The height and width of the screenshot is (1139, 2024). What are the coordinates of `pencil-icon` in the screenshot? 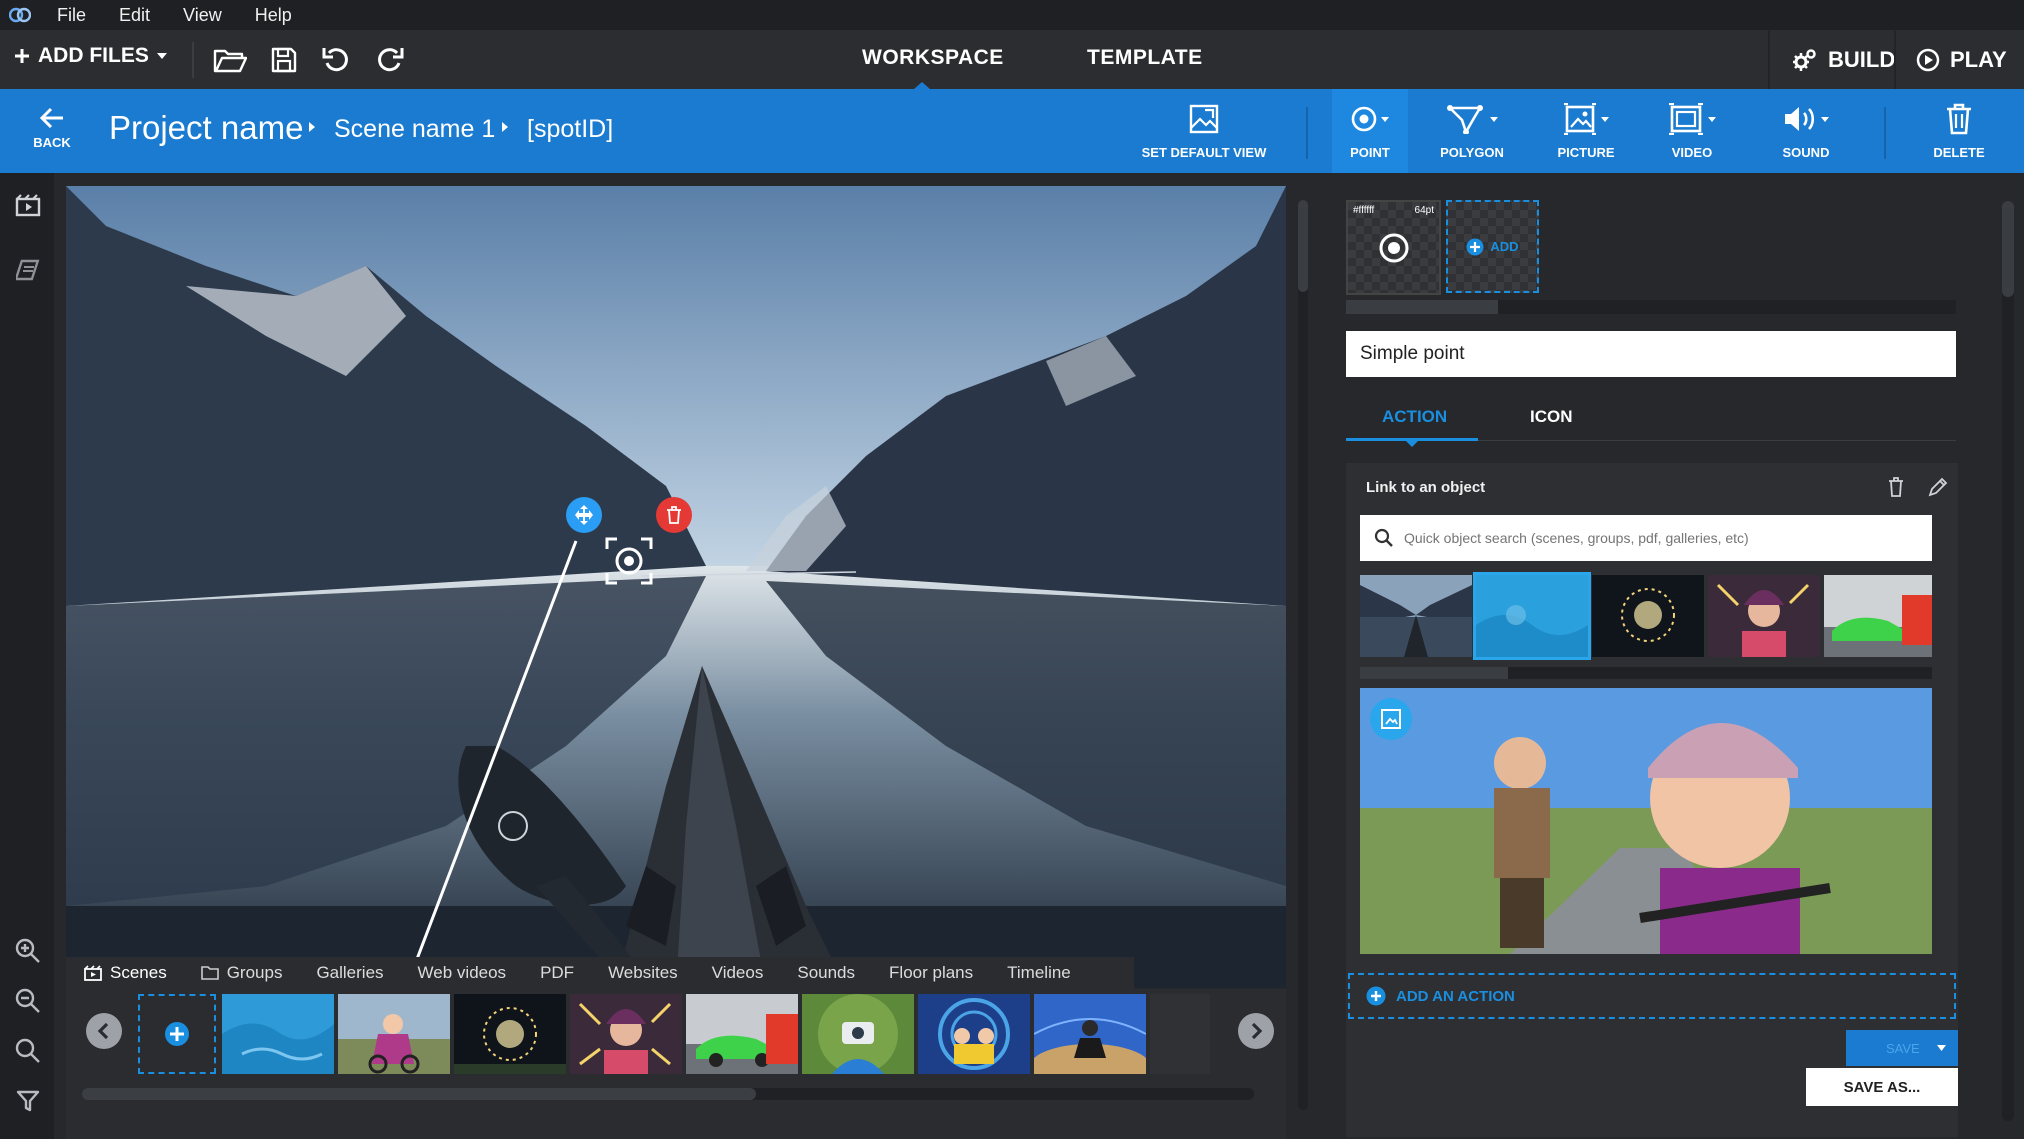 It's located at (1938, 487).